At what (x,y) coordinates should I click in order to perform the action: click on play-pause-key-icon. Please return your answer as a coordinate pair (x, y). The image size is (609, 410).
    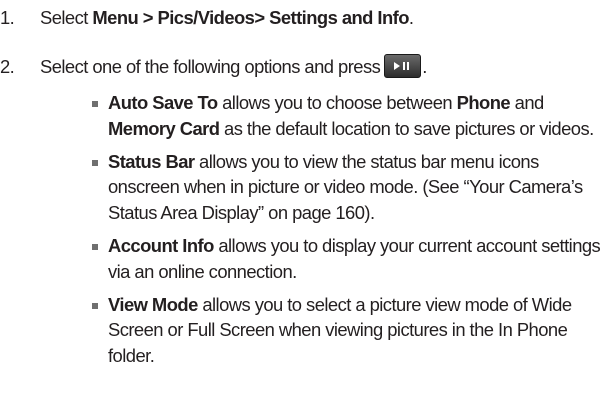
    Looking at the image, I should click on (403, 66).